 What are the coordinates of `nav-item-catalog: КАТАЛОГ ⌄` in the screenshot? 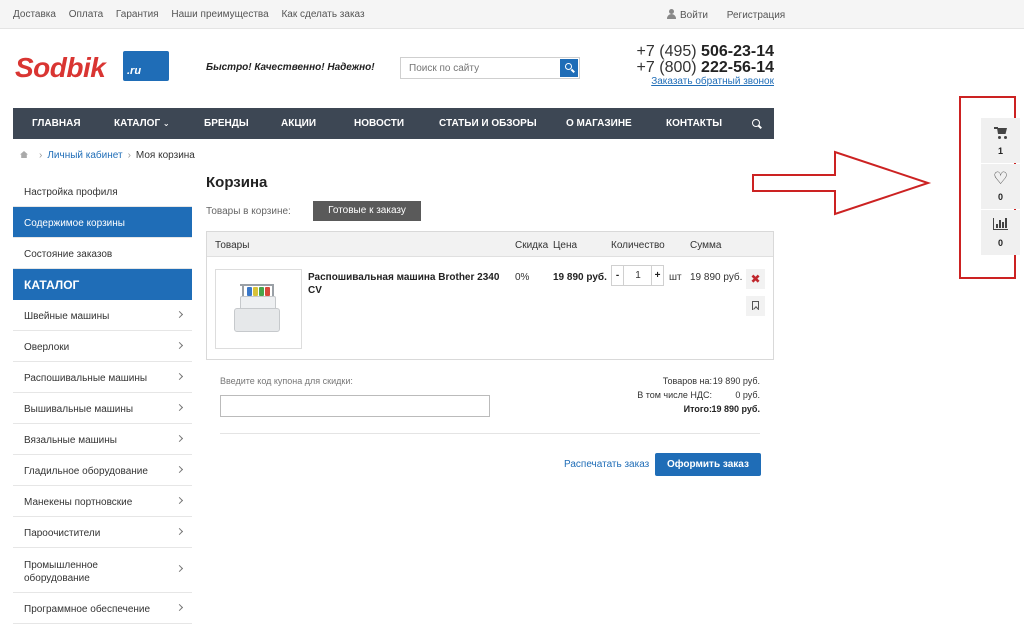 It's located at (142, 123).